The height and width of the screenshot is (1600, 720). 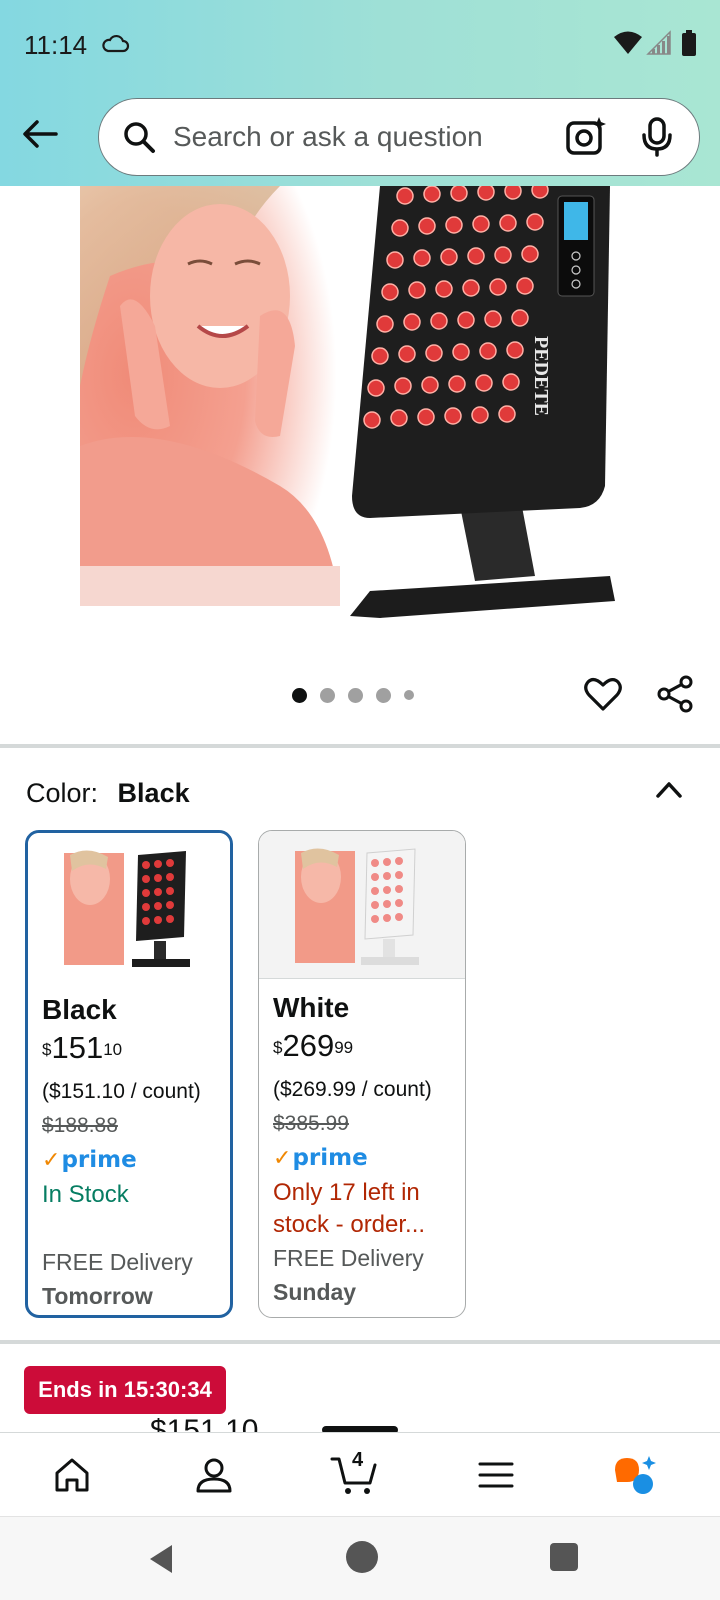 I want to click on status-time: 11:14, so click(x=56, y=45).